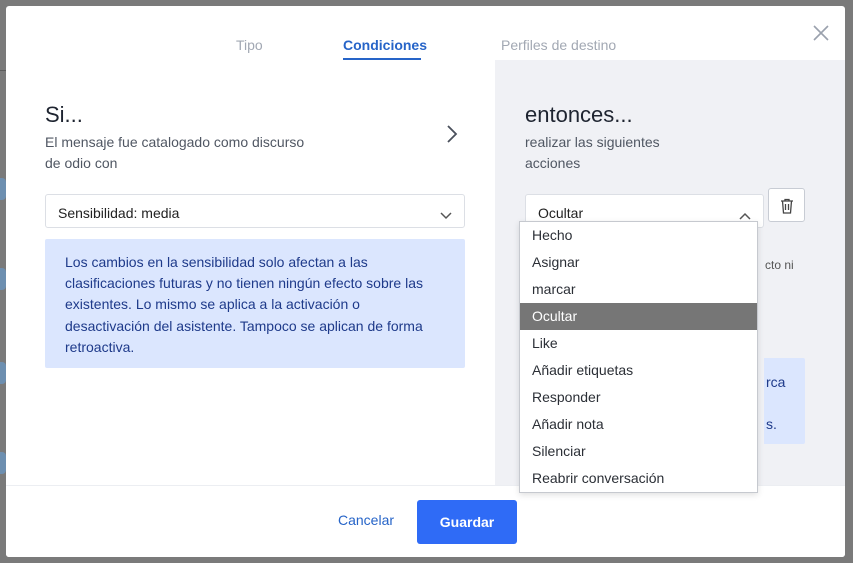 The width and height of the screenshot is (853, 563). Describe the element at coordinates (638, 424) in the screenshot. I see `option-anadir-nota: Añadir nota` at that location.